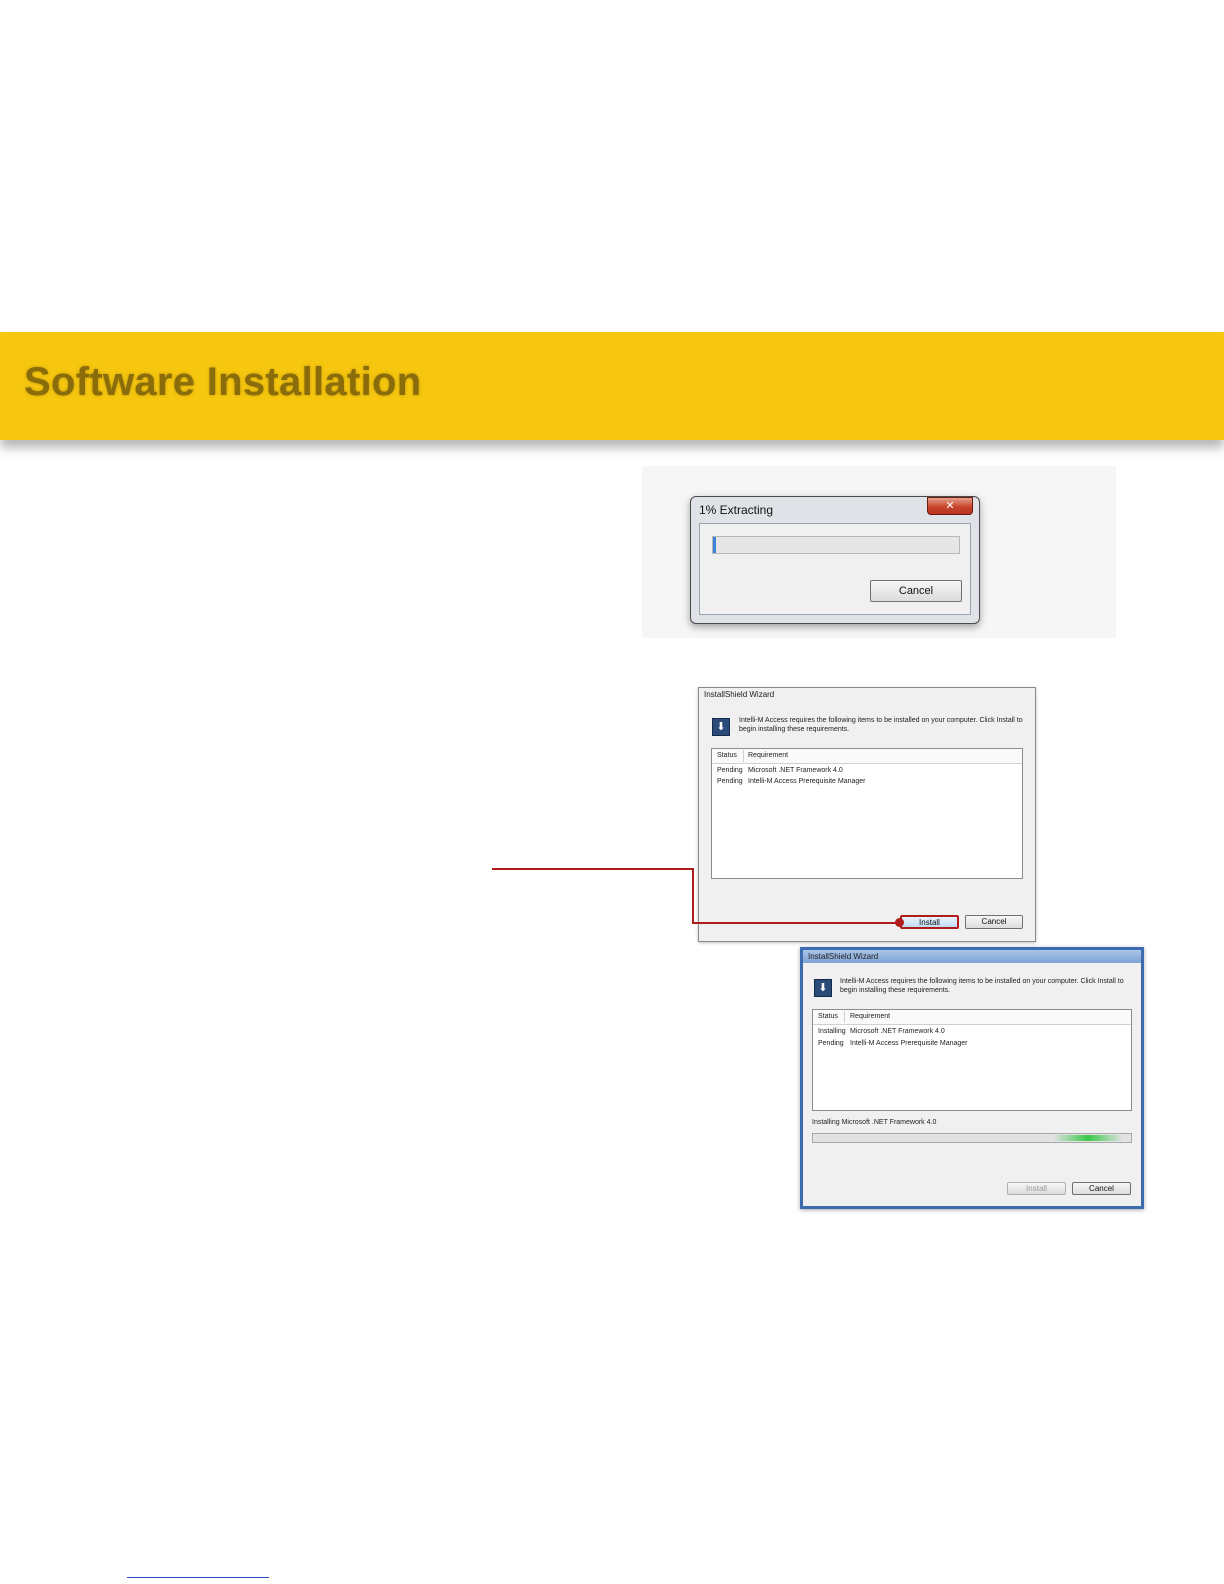 This screenshot has width=1224, height=1584. I want to click on callout-line-horizontal, so click(592, 869).